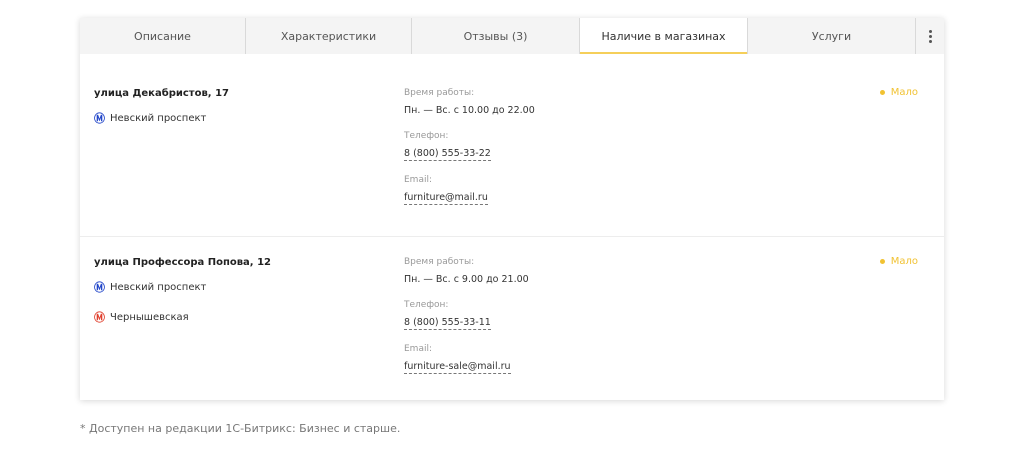  I want to click on store-address: улица Декабристов, 17, so click(161, 93).